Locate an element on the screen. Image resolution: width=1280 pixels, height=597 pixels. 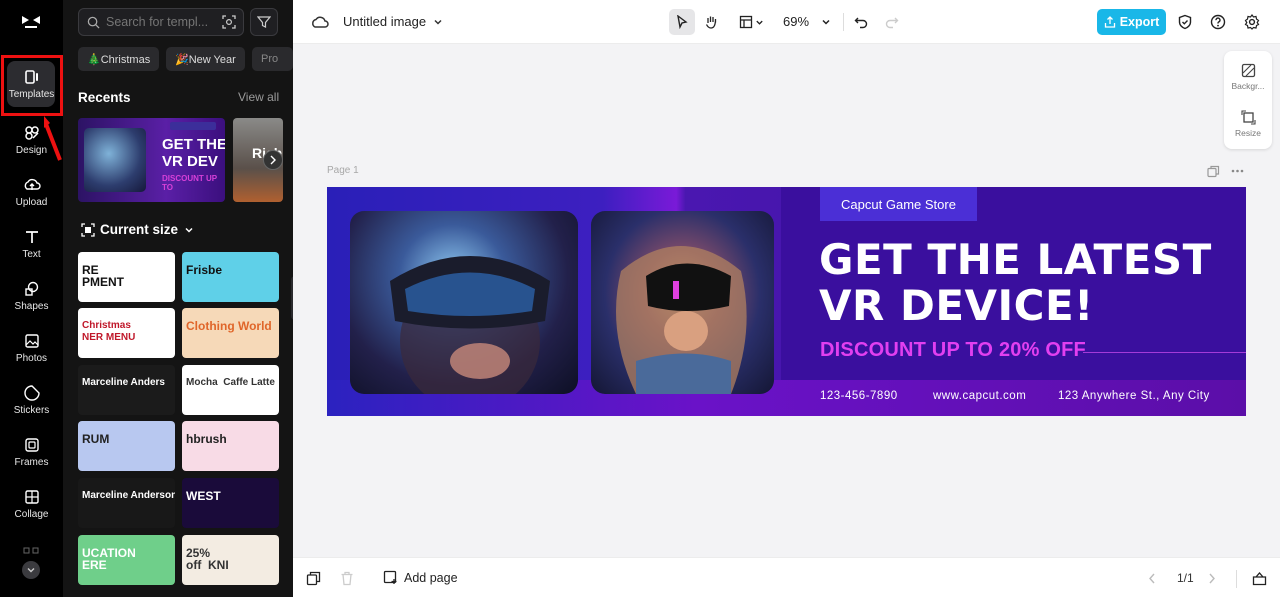
collage-icon is located at coordinates (31, 497).